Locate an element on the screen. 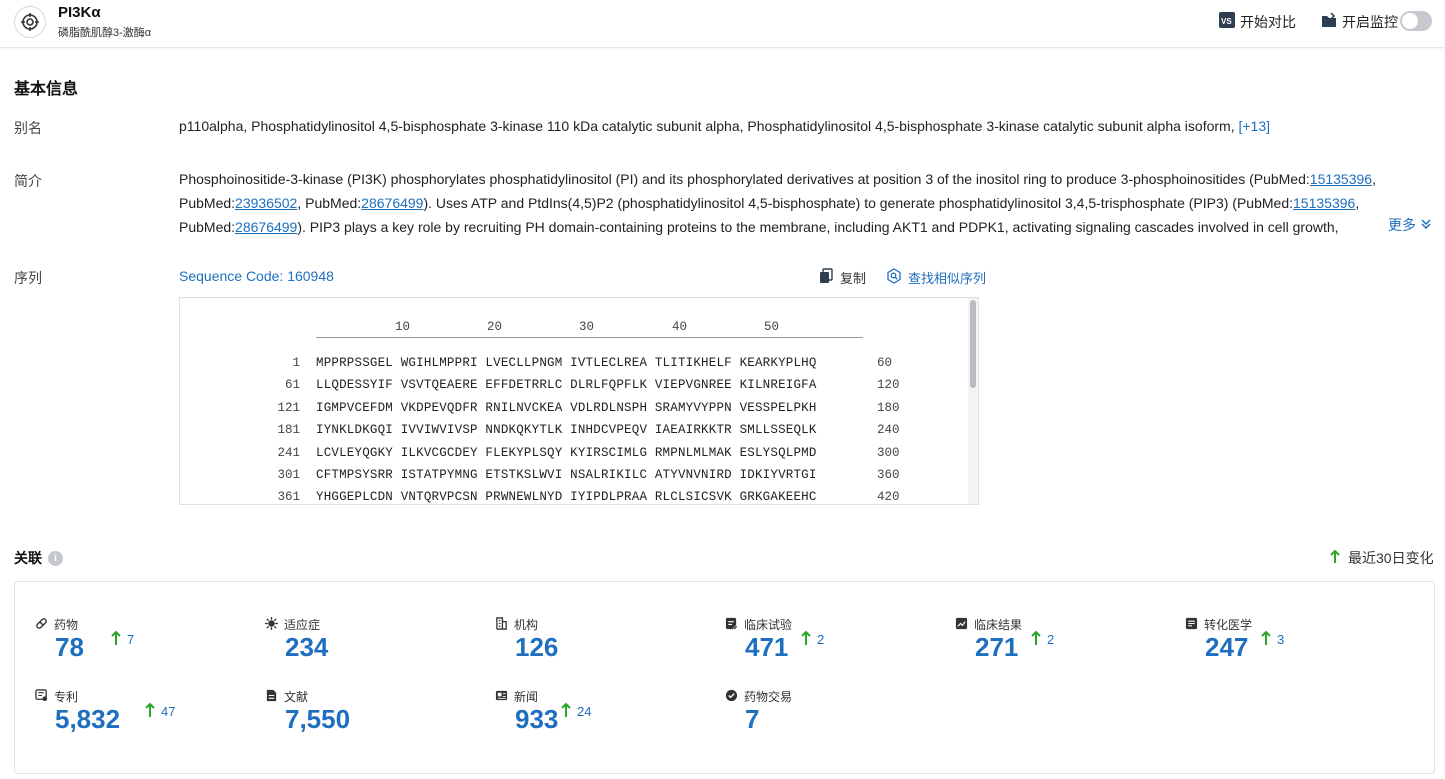  news-icon is located at coordinates (501, 697).